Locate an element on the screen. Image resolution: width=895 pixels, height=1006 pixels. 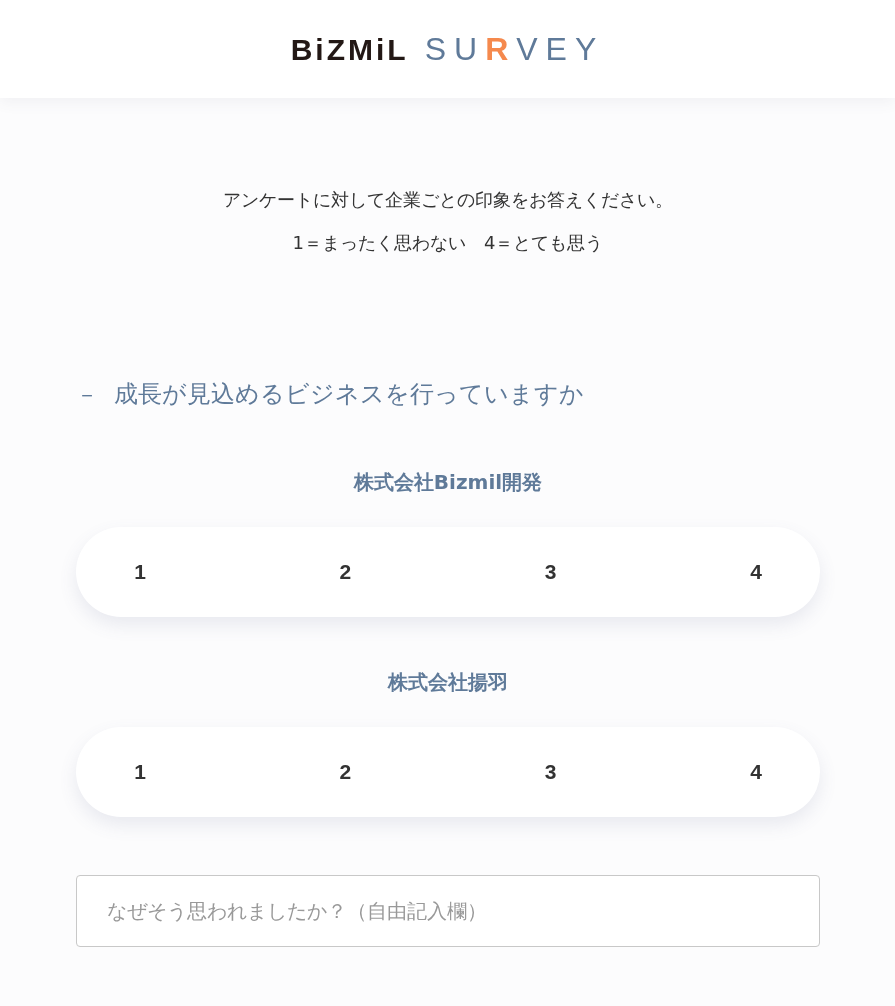
collapse-toggle: － is located at coordinates (95, 394).